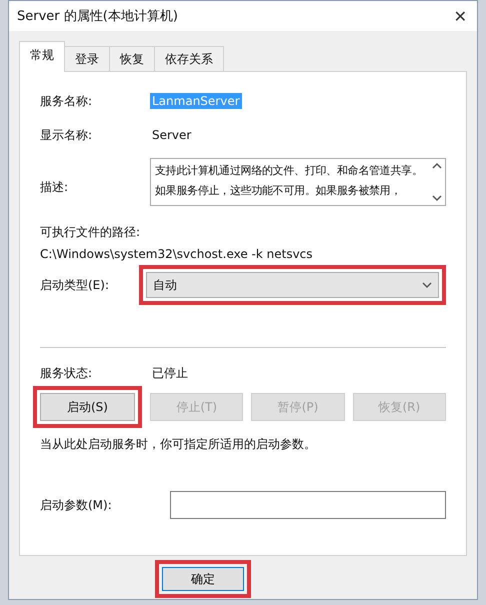 The image size is (486, 605). What do you see at coordinates (189, 59) in the screenshot?
I see `tab: 依存关系` at bounding box center [189, 59].